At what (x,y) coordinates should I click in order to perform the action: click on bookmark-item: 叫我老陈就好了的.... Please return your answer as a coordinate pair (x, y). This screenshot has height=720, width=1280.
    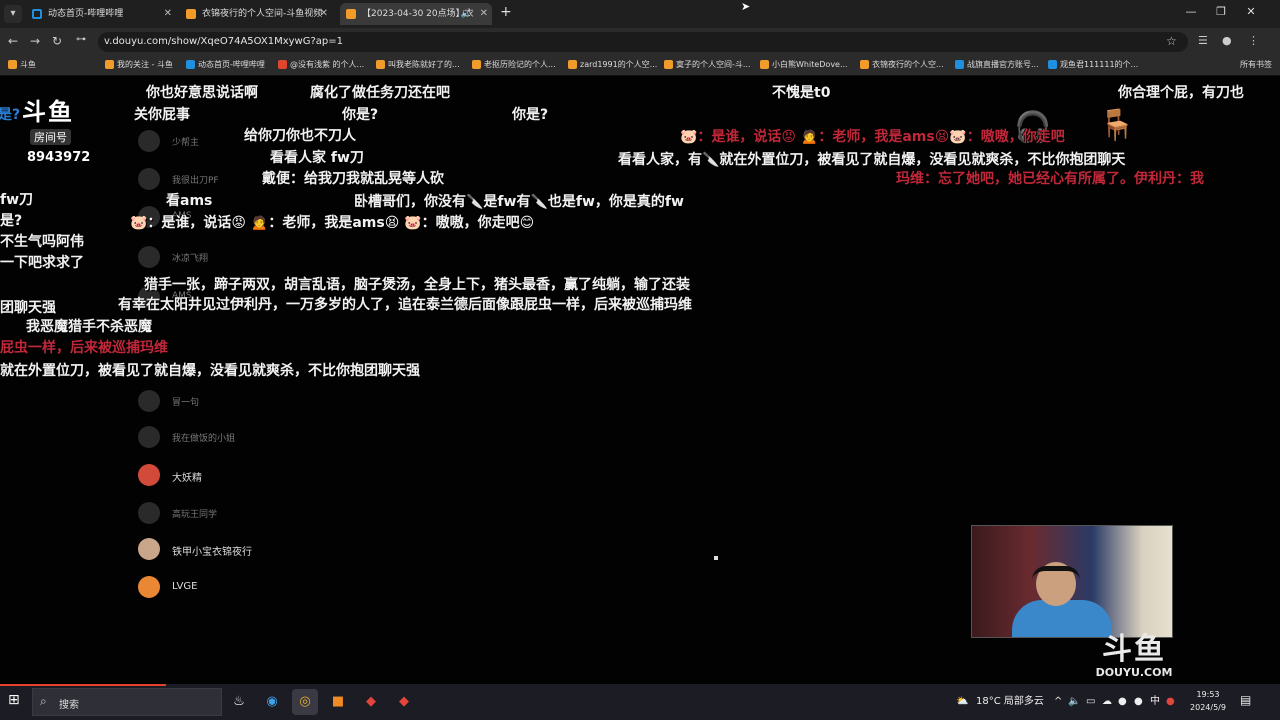
    Looking at the image, I should click on (418, 64).